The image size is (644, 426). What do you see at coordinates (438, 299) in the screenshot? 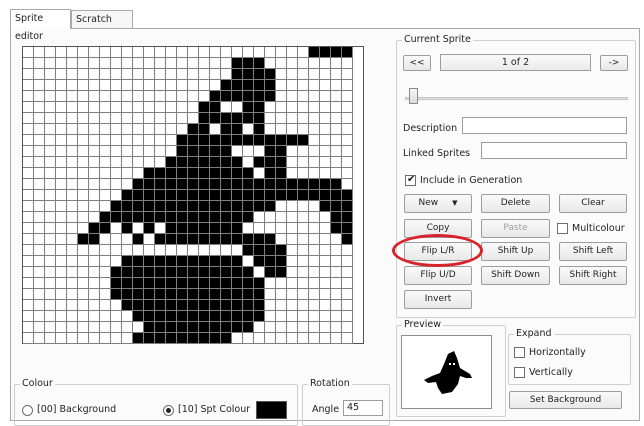
I see `invert-button: Invert` at bounding box center [438, 299].